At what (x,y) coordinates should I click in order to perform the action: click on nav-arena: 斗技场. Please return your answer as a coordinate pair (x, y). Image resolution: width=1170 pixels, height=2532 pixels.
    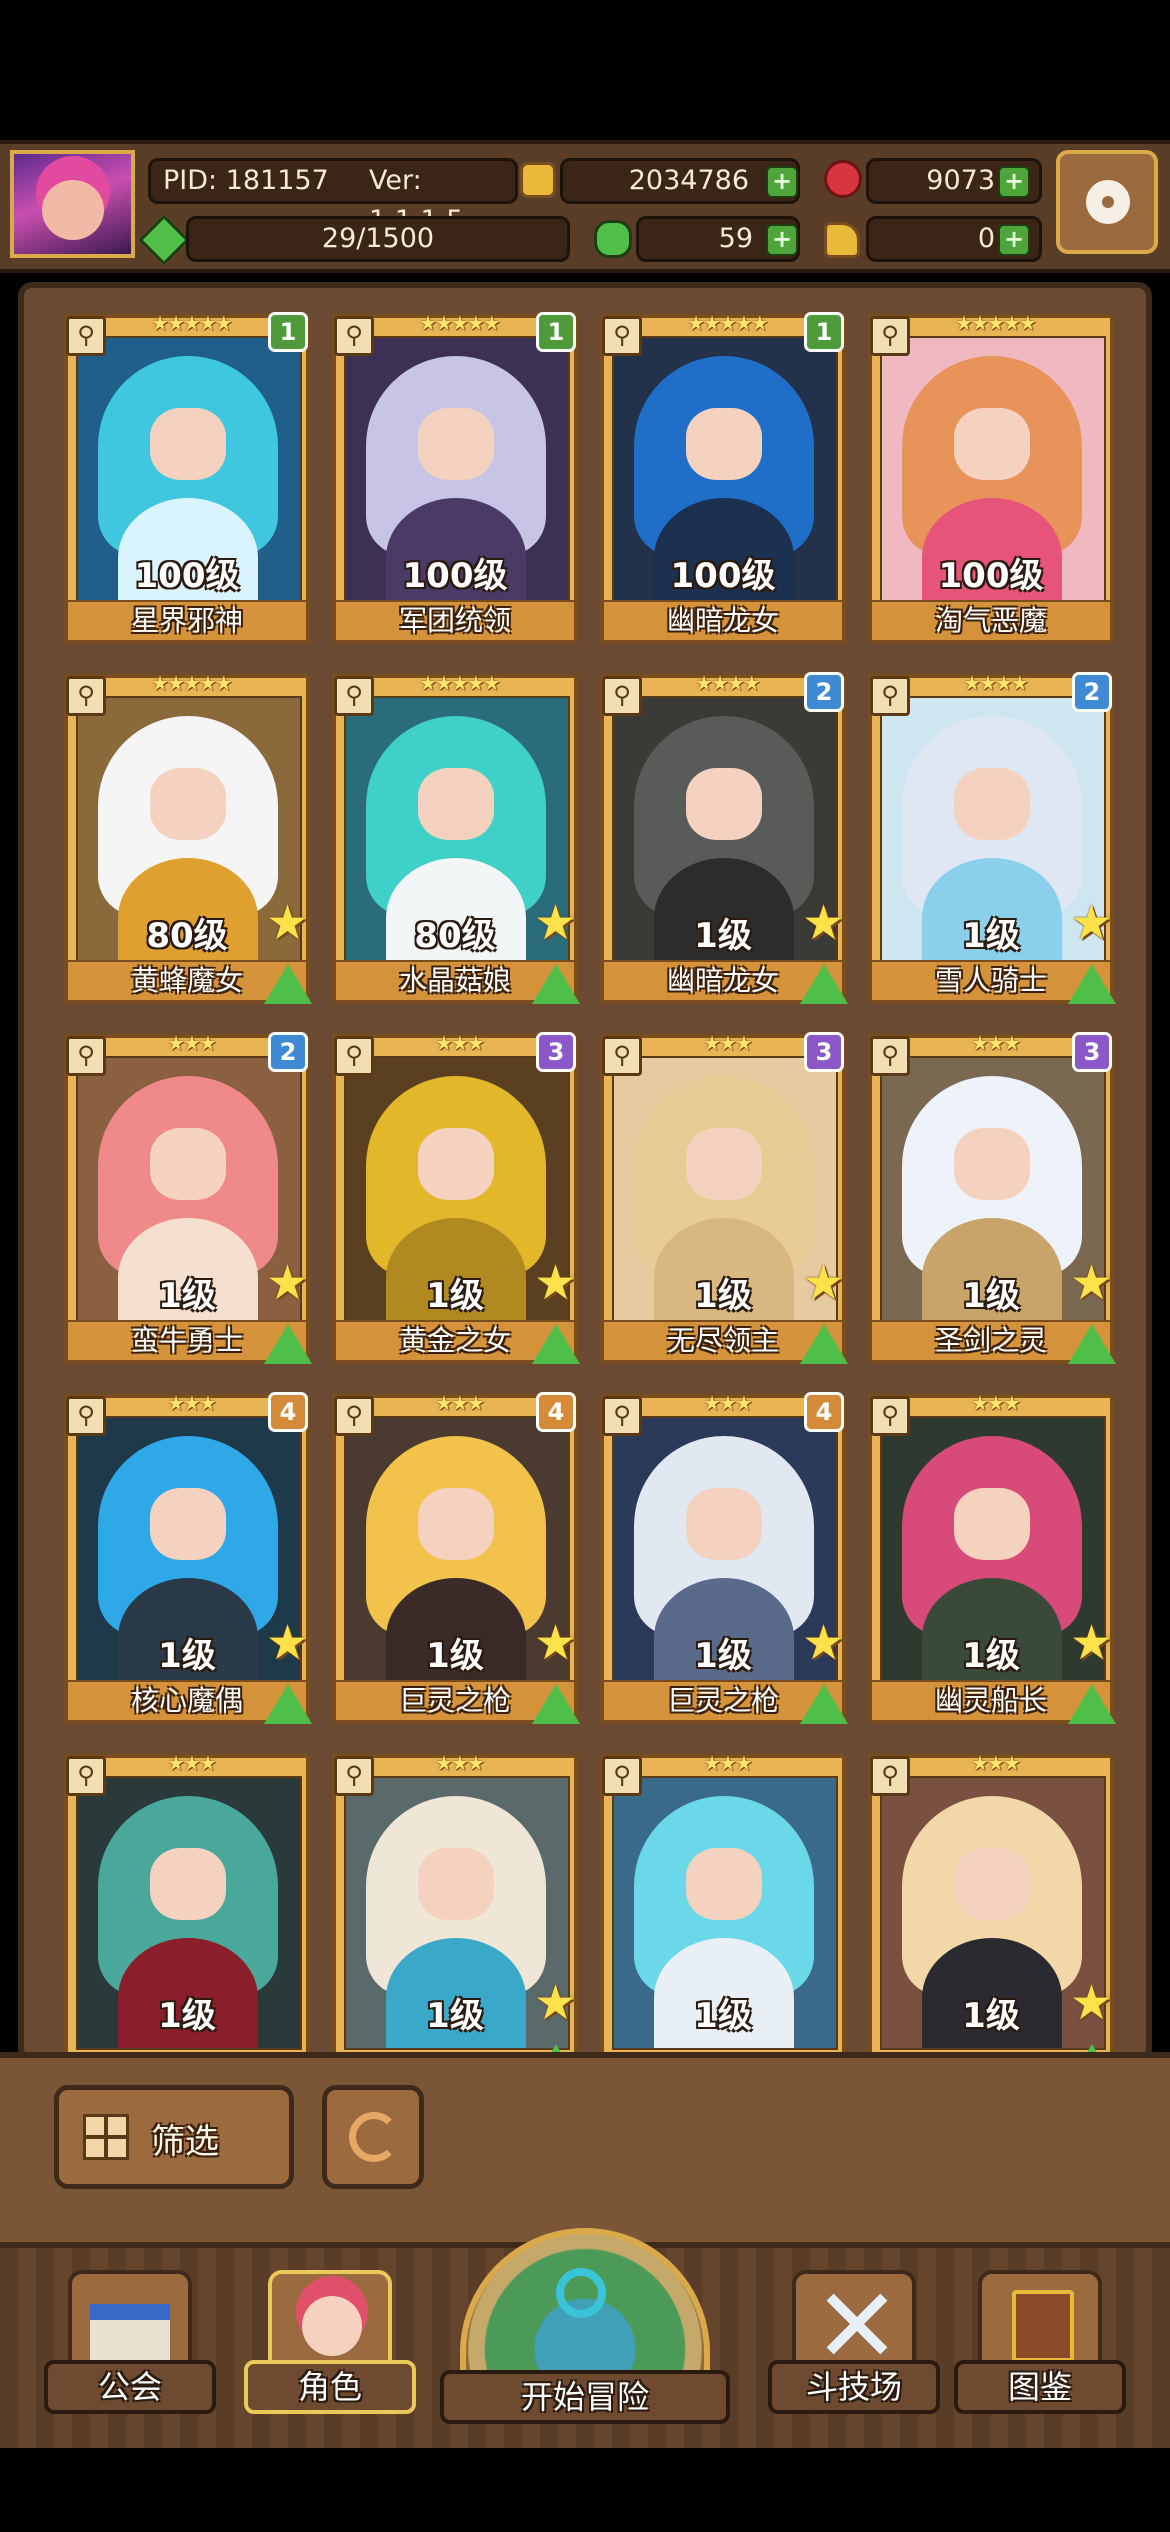
    Looking at the image, I should click on (854, 2339).